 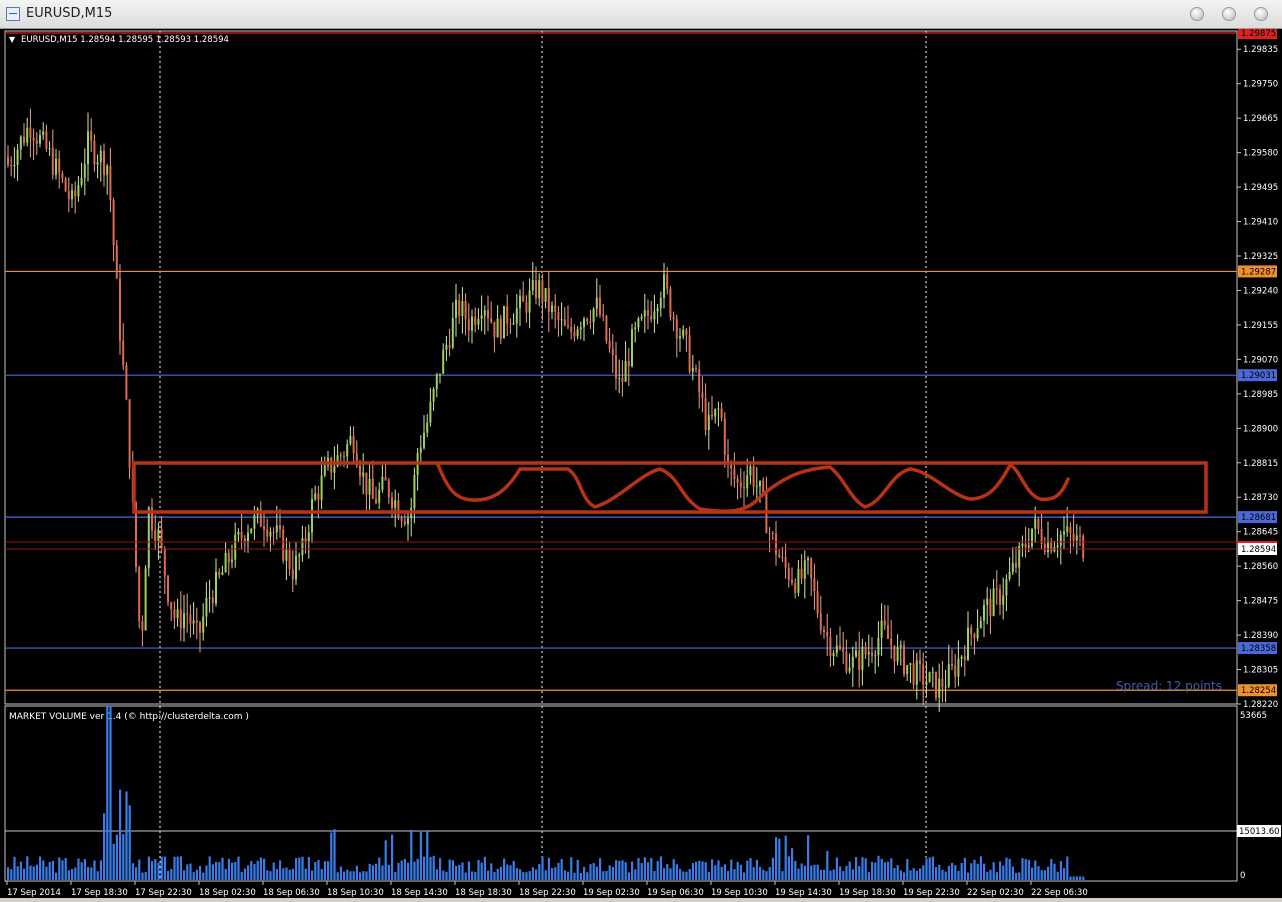 What do you see at coordinates (867, 893) in the screenshot?
I see `time-tick-label: 19 Sep 18:30` at bounding box center [867, 893].